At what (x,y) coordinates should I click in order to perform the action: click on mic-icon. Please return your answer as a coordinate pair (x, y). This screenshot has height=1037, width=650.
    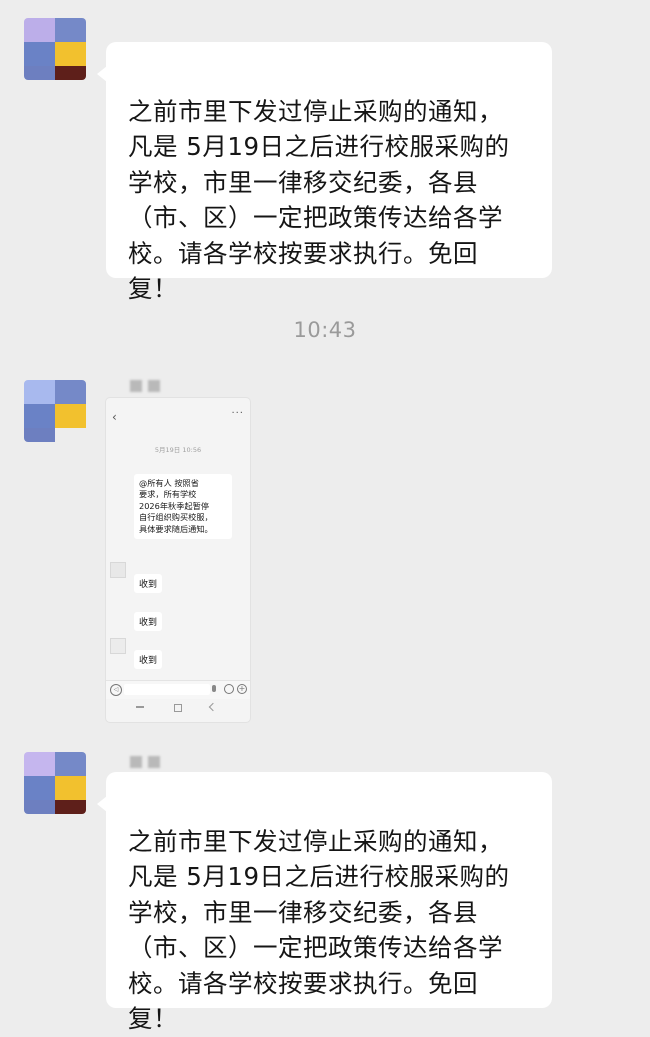
    Looking at the image, I should click on (214, 688).